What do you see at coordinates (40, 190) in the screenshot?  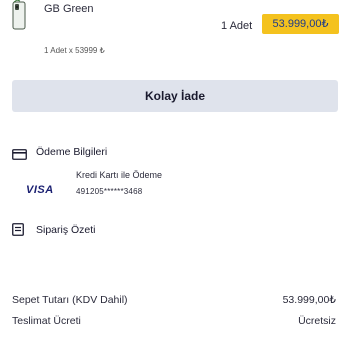 I see `visa-logo: VISA` at bounding box center [40, 190].